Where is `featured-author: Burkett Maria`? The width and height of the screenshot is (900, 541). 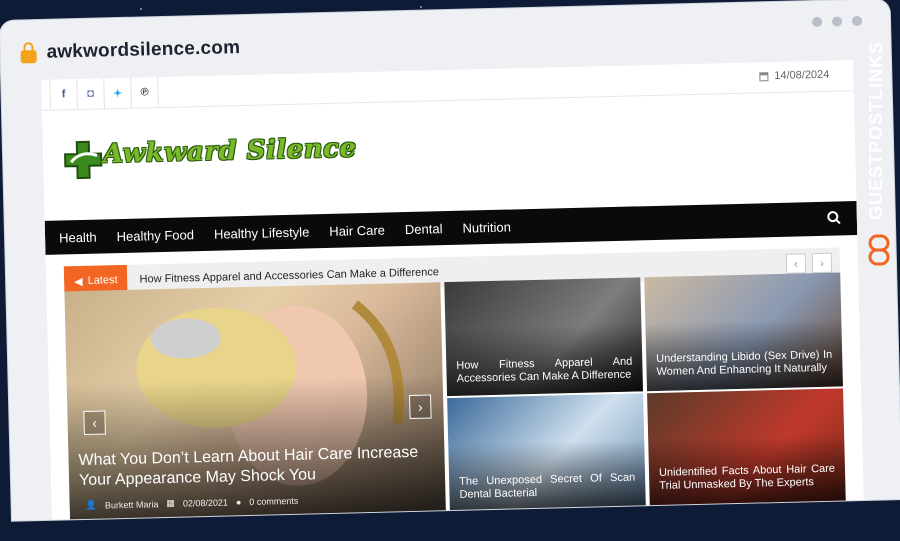
featured-author: Burkett Maria is located at coordinates (132, 504).